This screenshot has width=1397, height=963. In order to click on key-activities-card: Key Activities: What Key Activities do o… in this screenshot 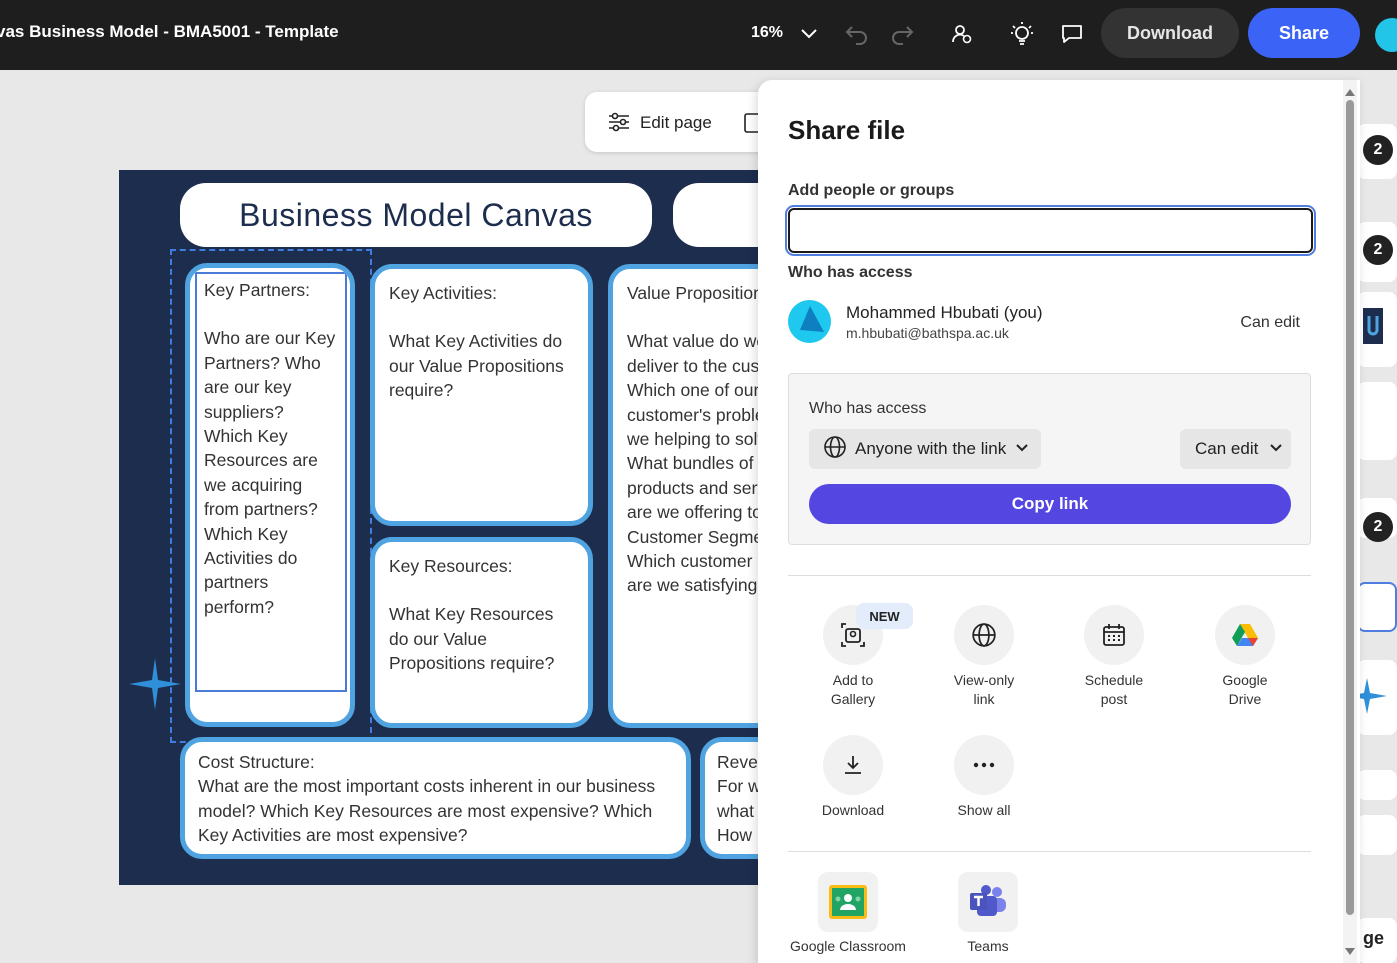, I will do `click(481, 395)`.